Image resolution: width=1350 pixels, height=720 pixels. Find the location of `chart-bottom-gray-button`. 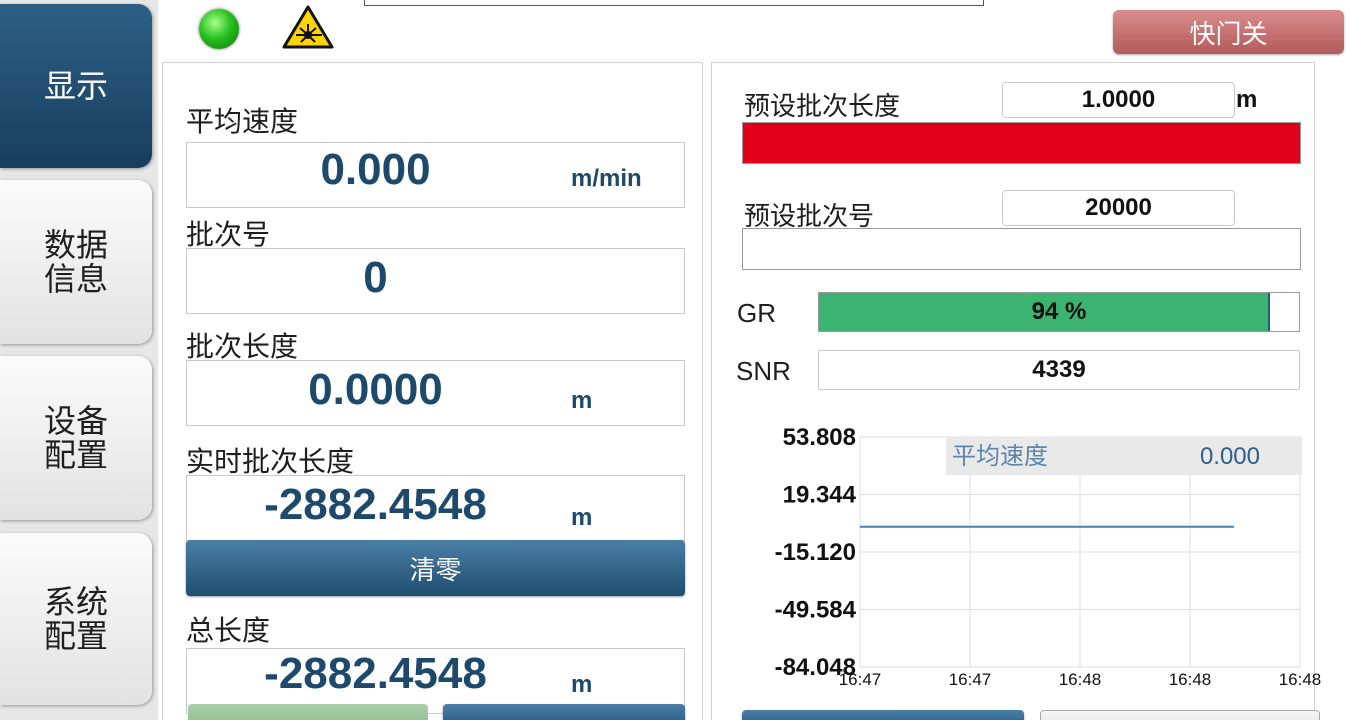

chart-bottom-gray-button is located at coordinates (1180, 715).